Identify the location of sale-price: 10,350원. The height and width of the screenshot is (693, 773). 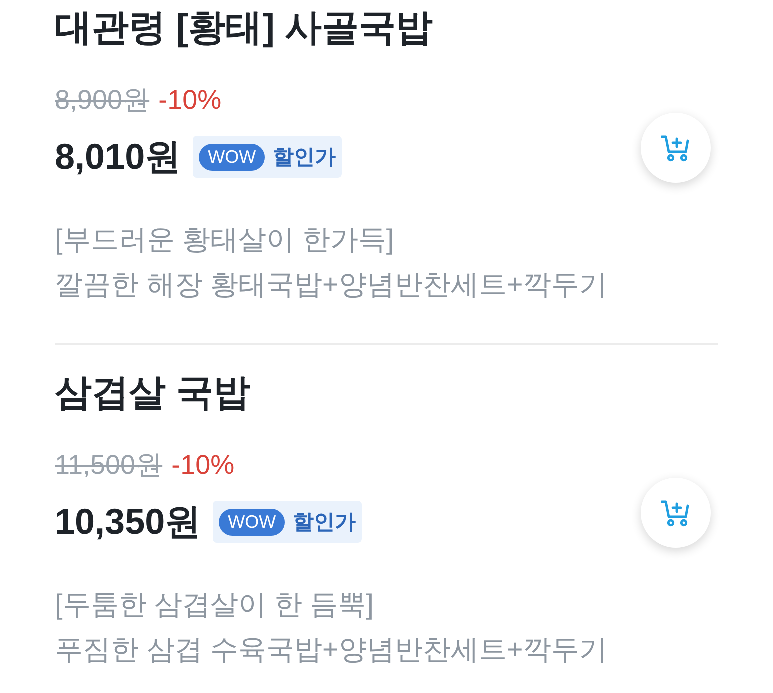
(128, 522).